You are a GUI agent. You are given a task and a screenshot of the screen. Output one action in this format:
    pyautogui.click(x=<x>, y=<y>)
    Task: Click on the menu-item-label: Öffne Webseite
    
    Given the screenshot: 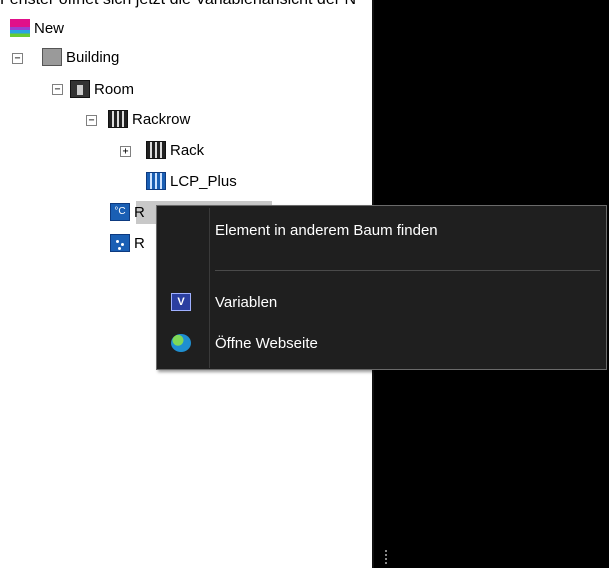 What is the action you would take?
    pyautogui.click(x=266, y=343)
    